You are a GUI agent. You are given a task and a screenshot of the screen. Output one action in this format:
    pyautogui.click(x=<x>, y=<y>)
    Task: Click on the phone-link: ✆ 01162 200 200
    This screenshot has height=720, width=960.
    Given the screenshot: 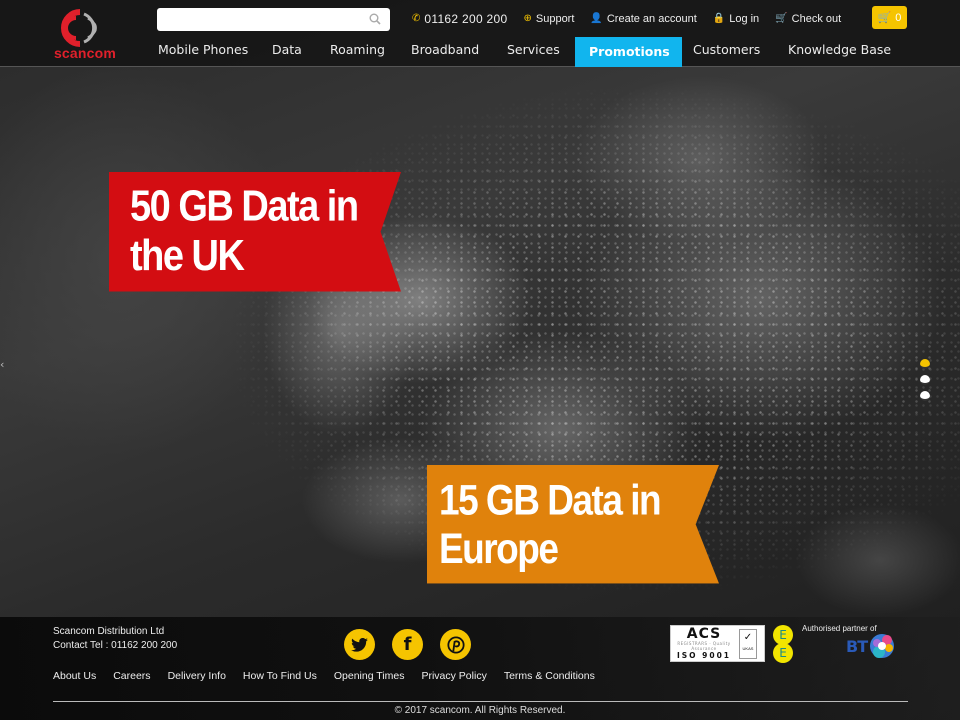 What is the action you would take?
    pyautogui.click(x=459, y=19)
    